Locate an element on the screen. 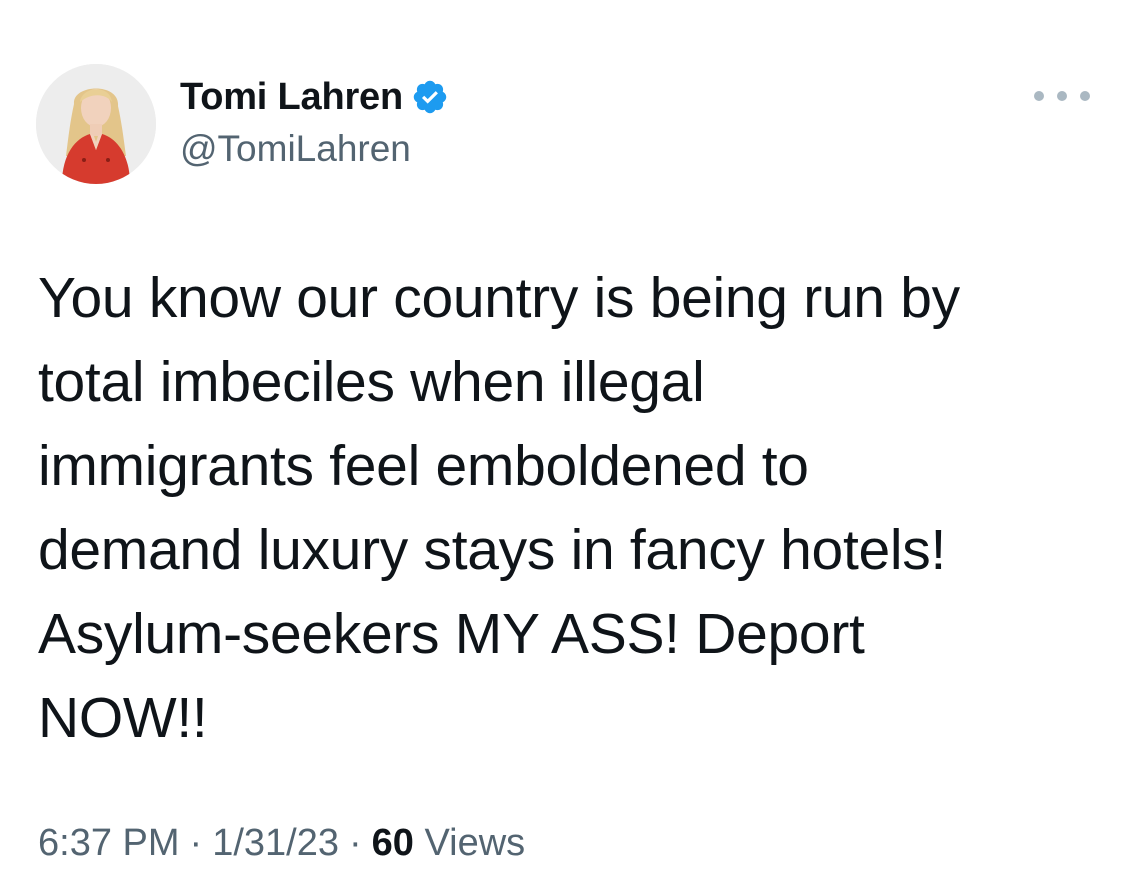  tweet-time: 6:37 PM is located at coordinates (109, 843).